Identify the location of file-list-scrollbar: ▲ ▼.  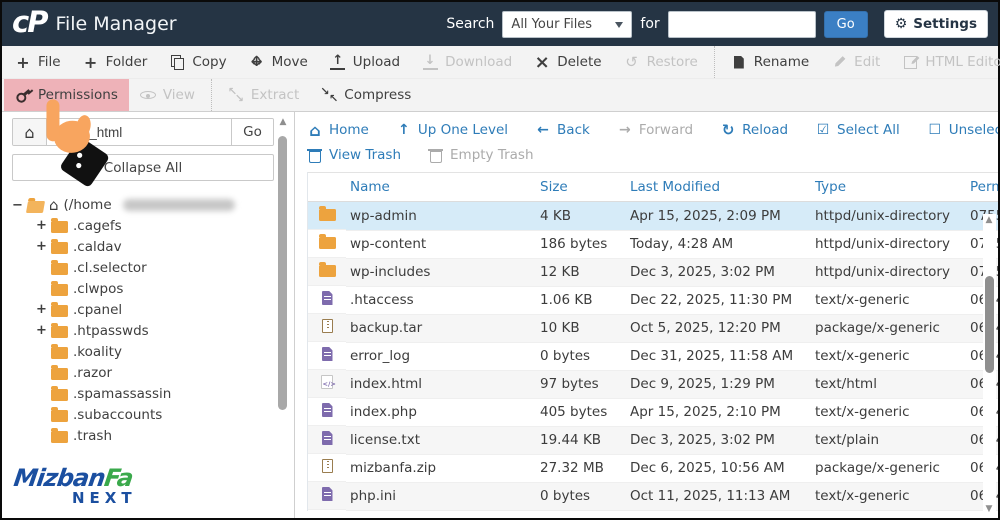
(989, 364).